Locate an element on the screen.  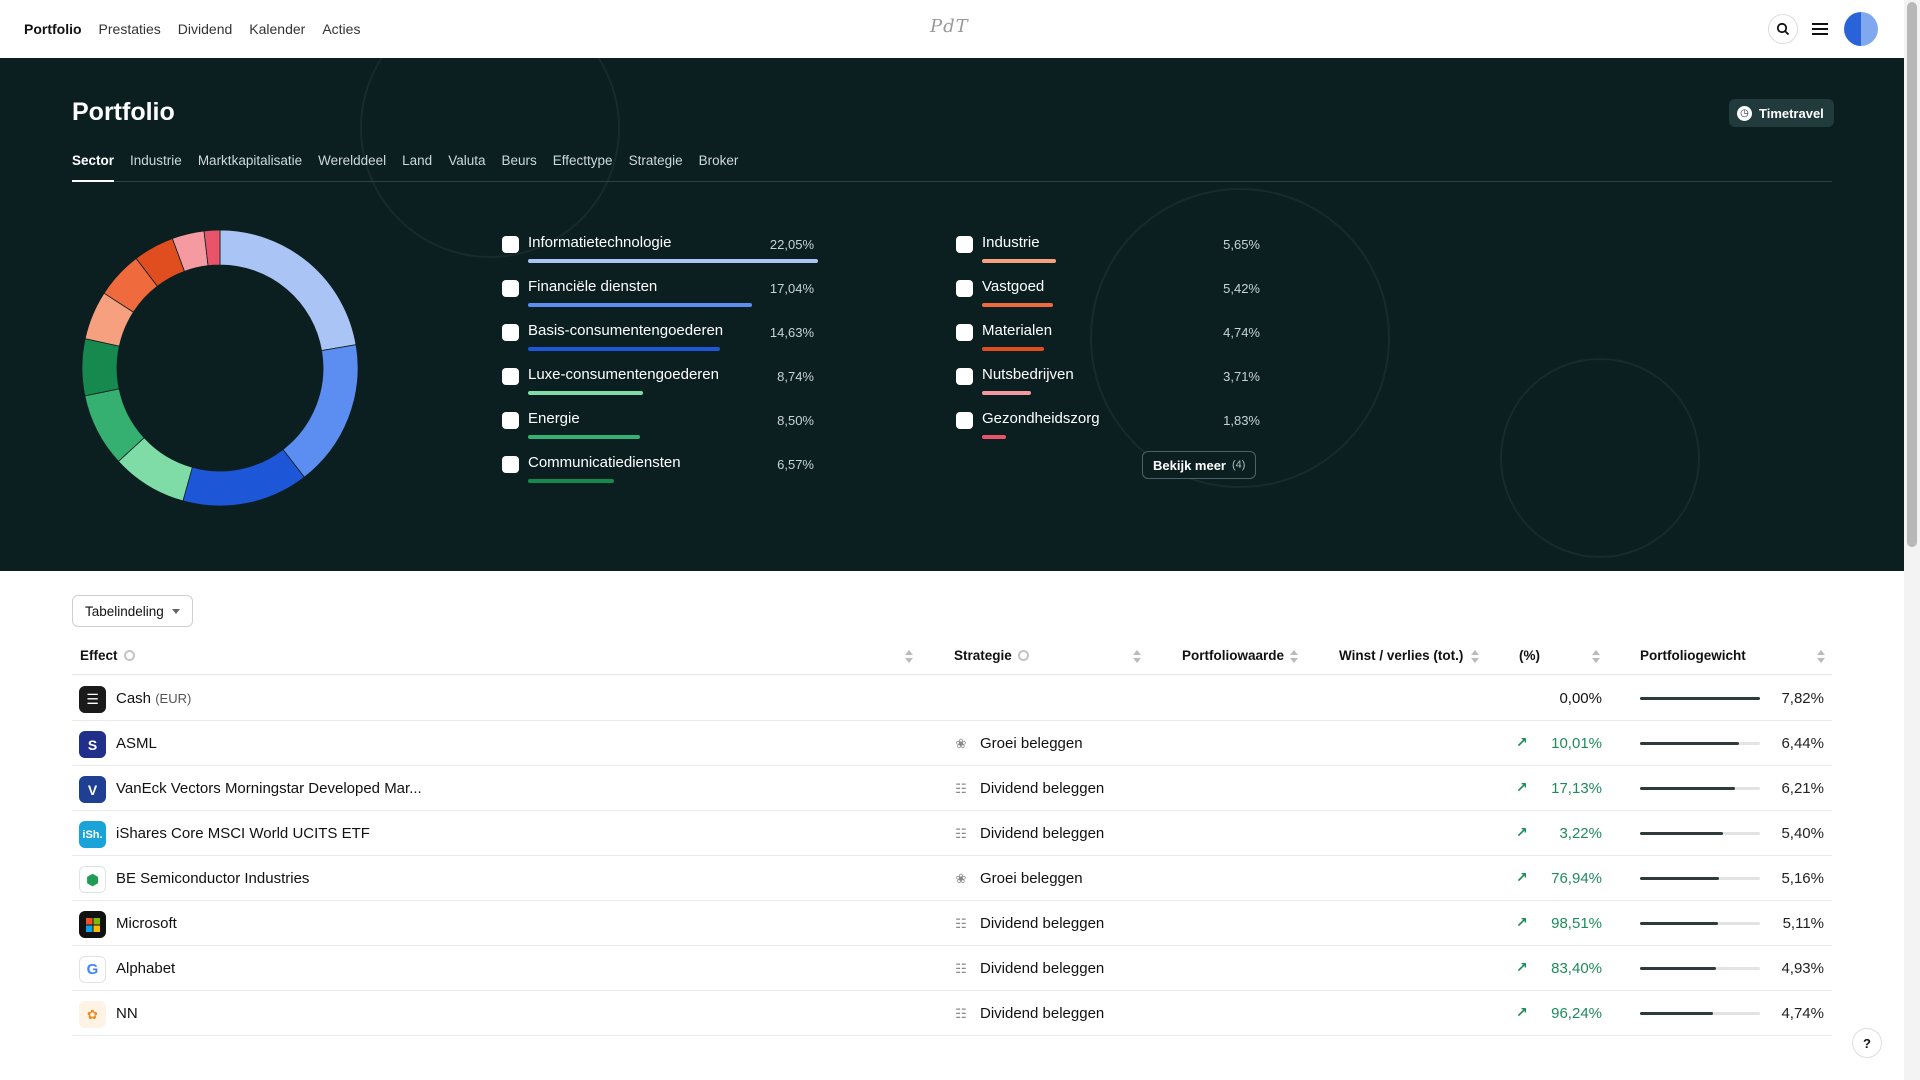
column-winst-label: Winst / verlies (tot.) is located at coordinates (1401, 655).